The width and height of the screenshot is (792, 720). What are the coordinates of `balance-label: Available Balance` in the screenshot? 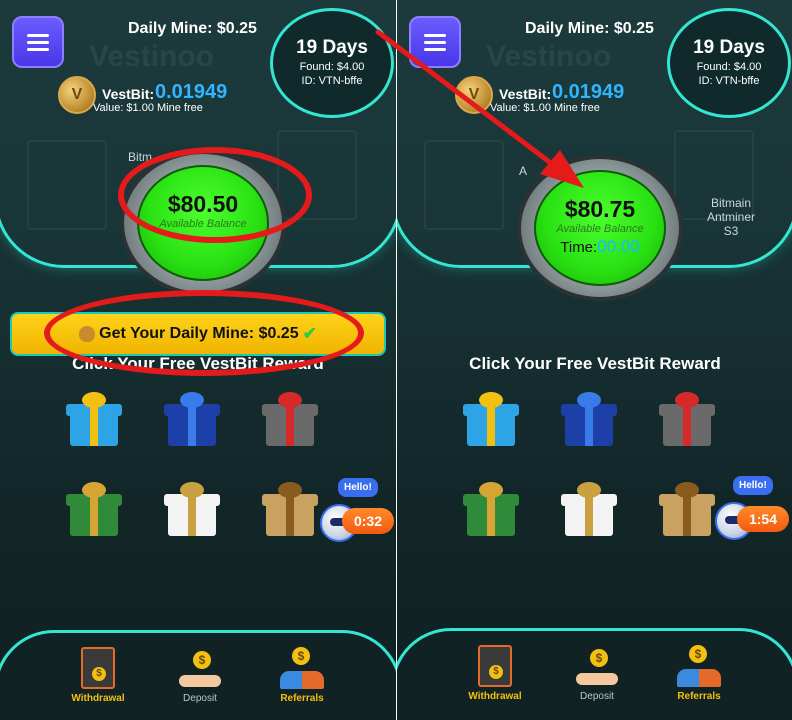 It's located at (600, 229).